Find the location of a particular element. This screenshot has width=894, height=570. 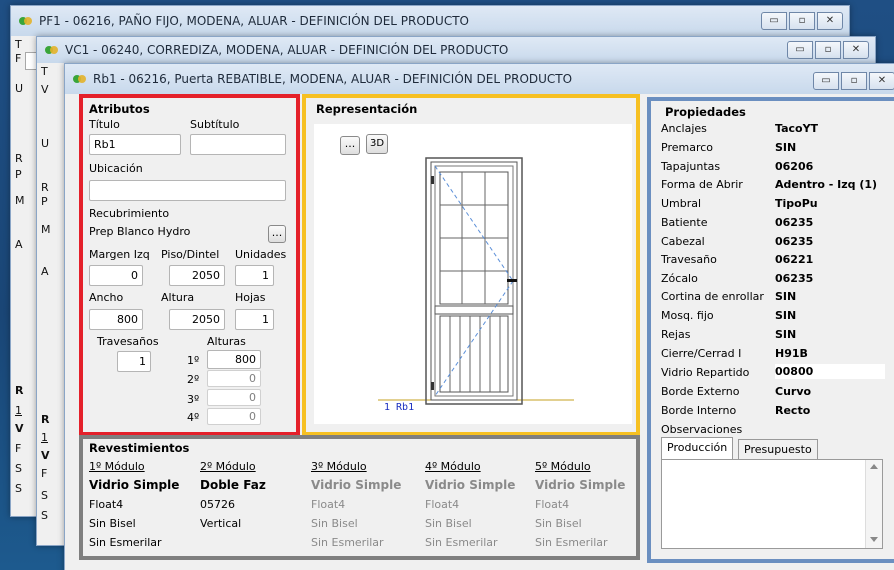

altura-ordinal: 2º is located at coordinates (193, 379).